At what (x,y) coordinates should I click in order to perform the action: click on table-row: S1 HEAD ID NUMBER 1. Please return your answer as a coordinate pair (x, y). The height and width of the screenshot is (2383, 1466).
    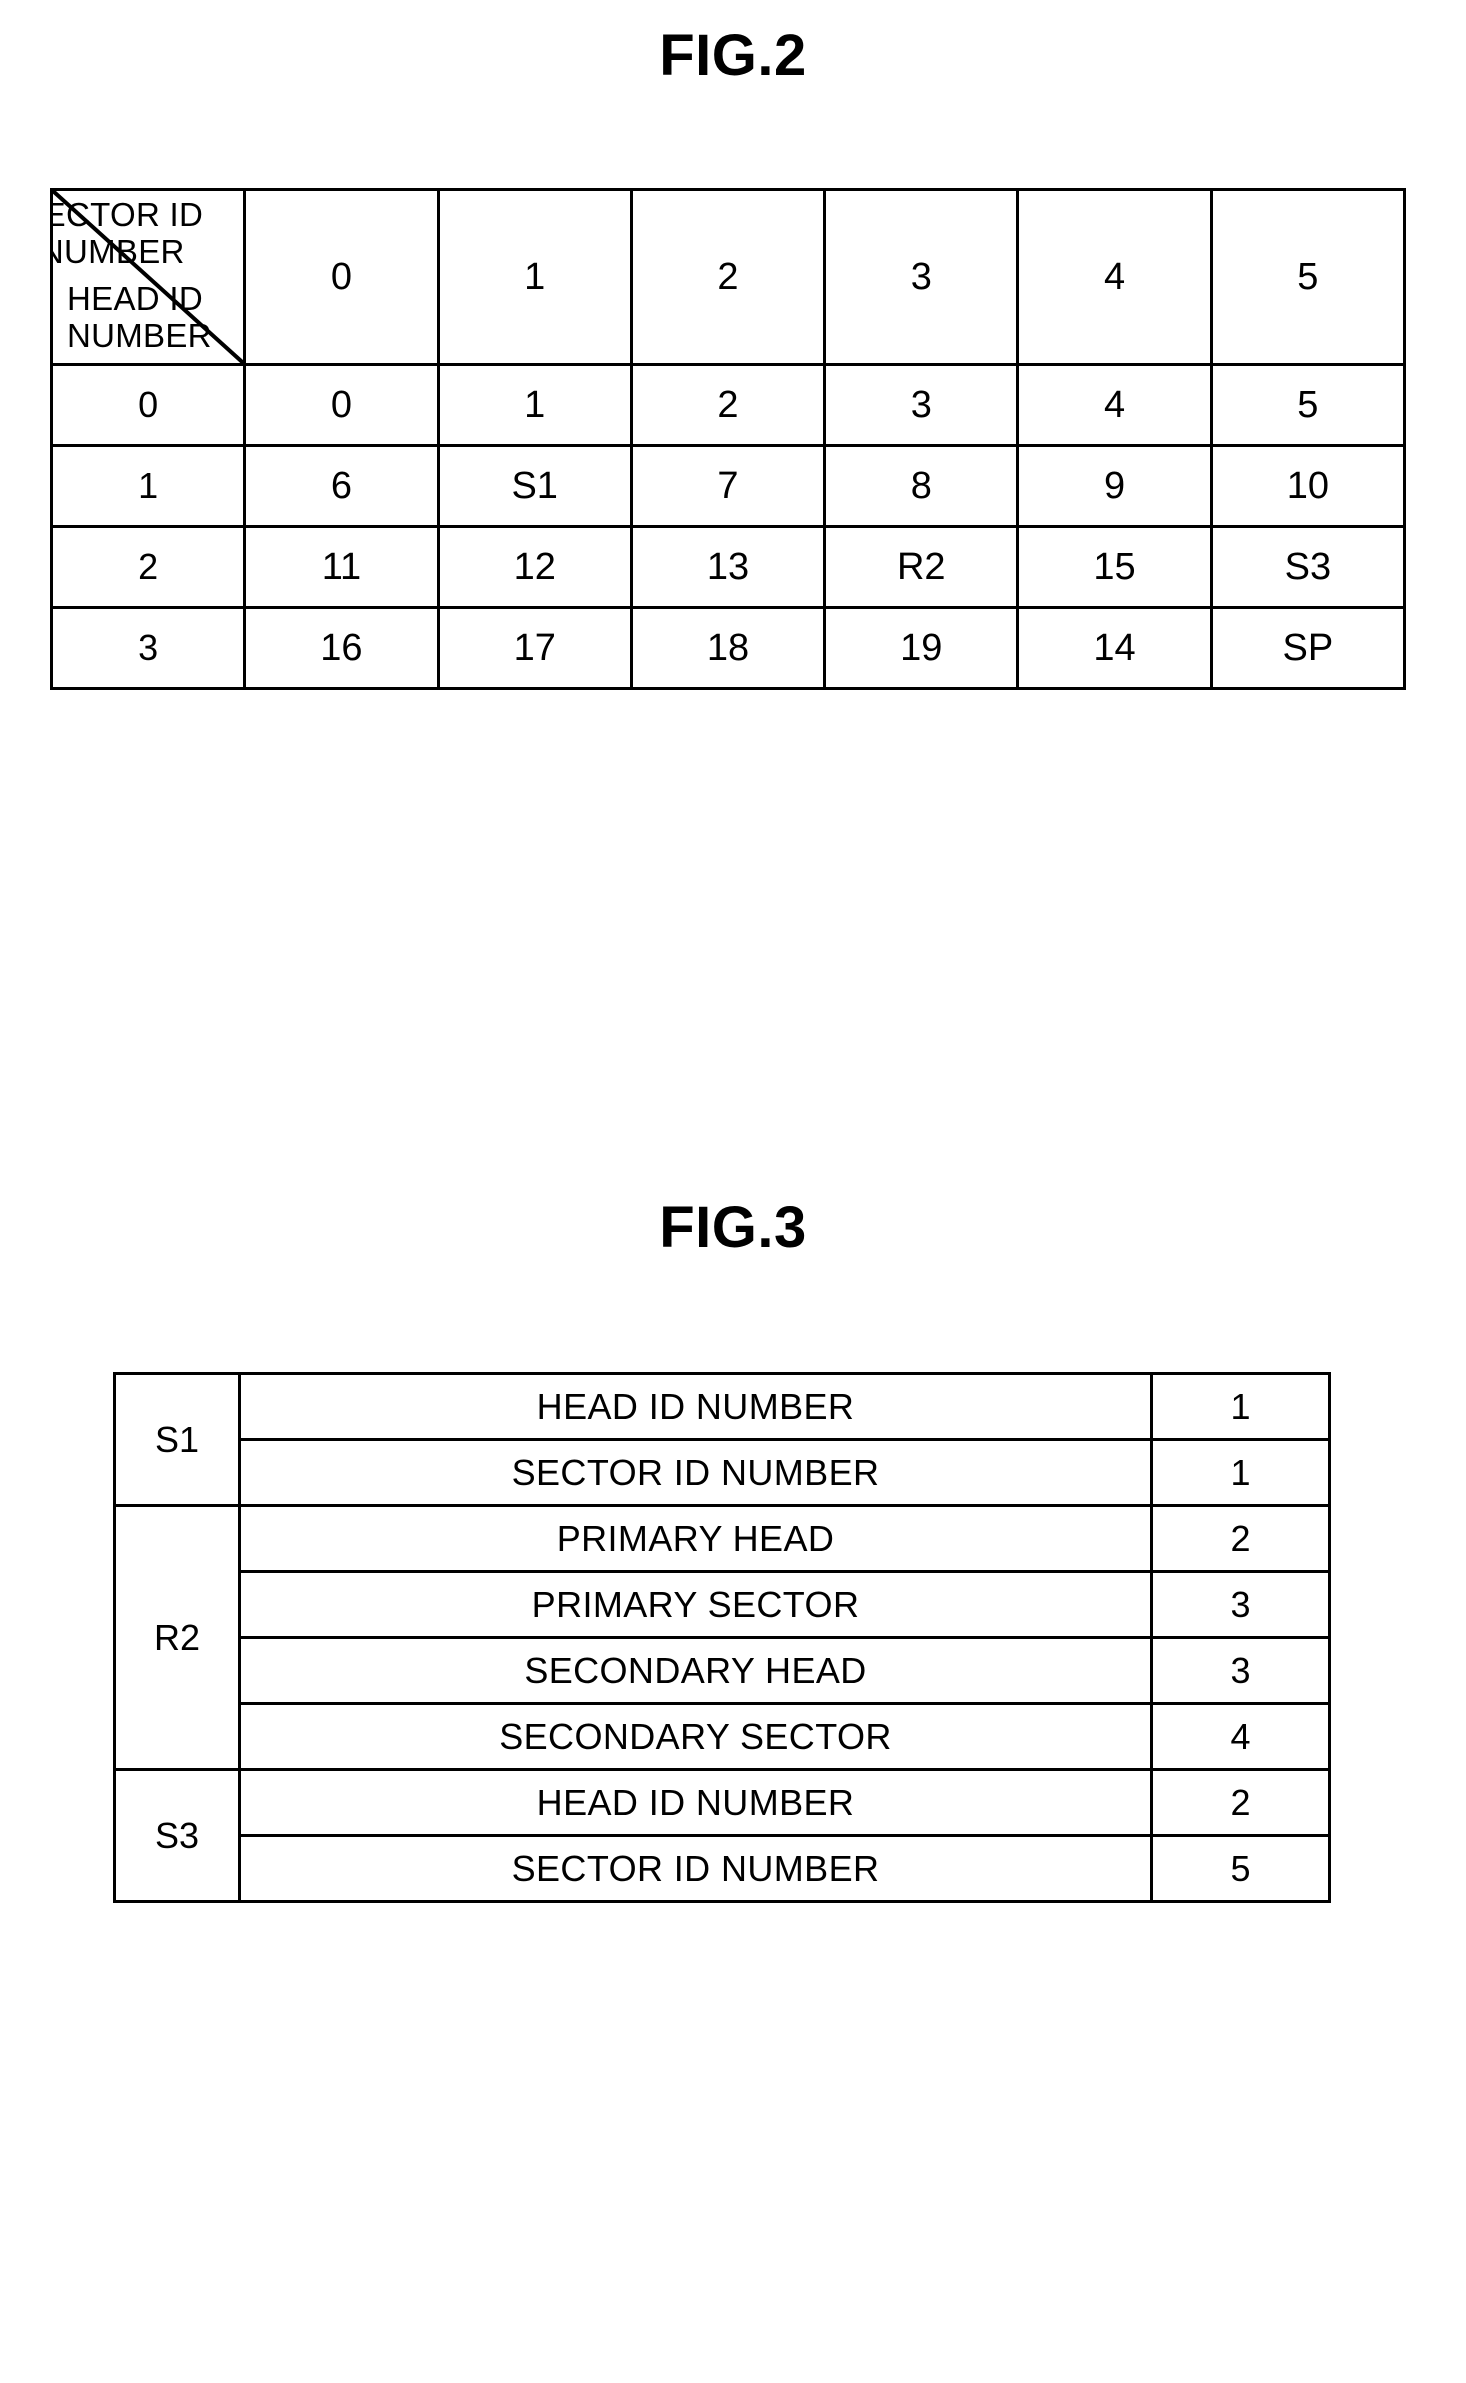
    Looking at the image, I should click on (722, 1439).